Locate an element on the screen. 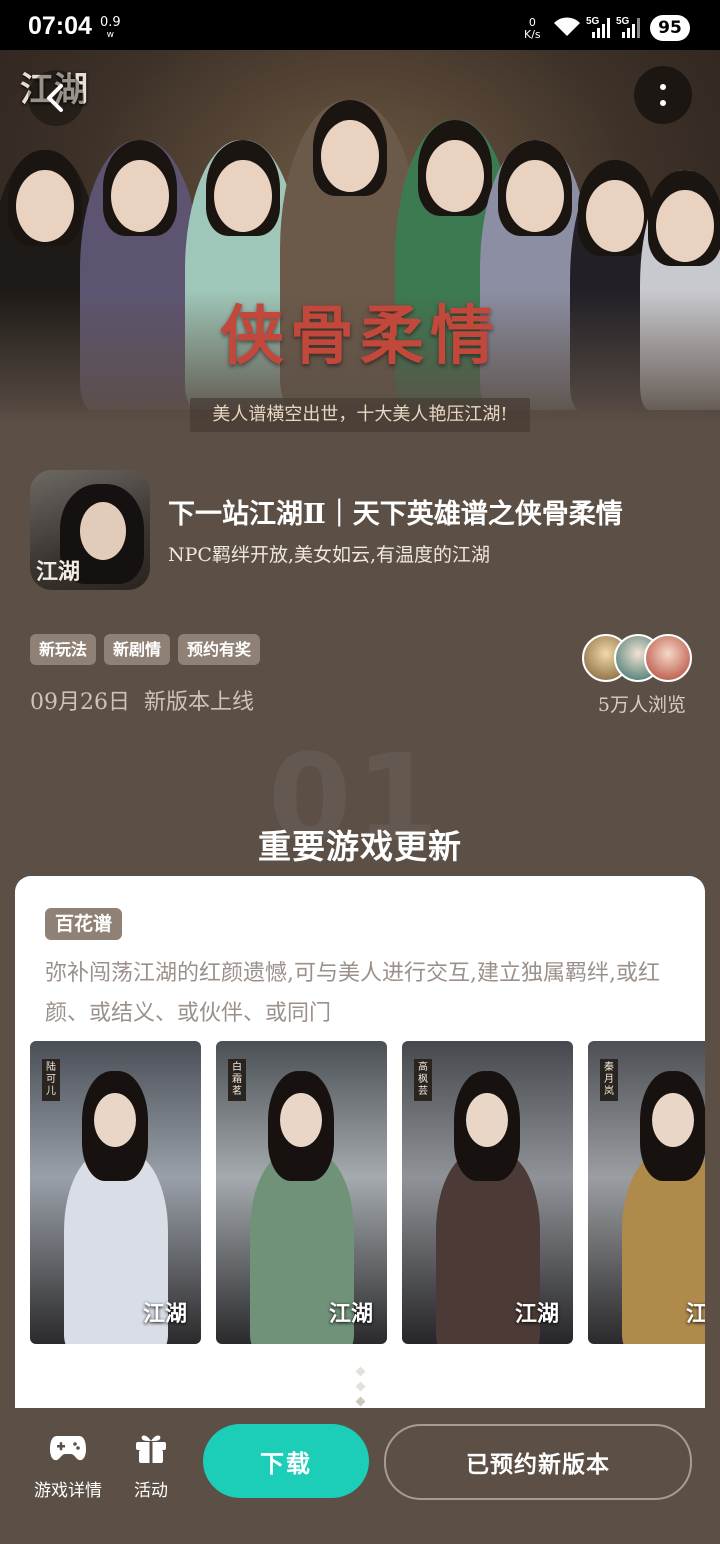 The image size is (720, 1544). pagination-dots is located at coordinates (360, 1389).